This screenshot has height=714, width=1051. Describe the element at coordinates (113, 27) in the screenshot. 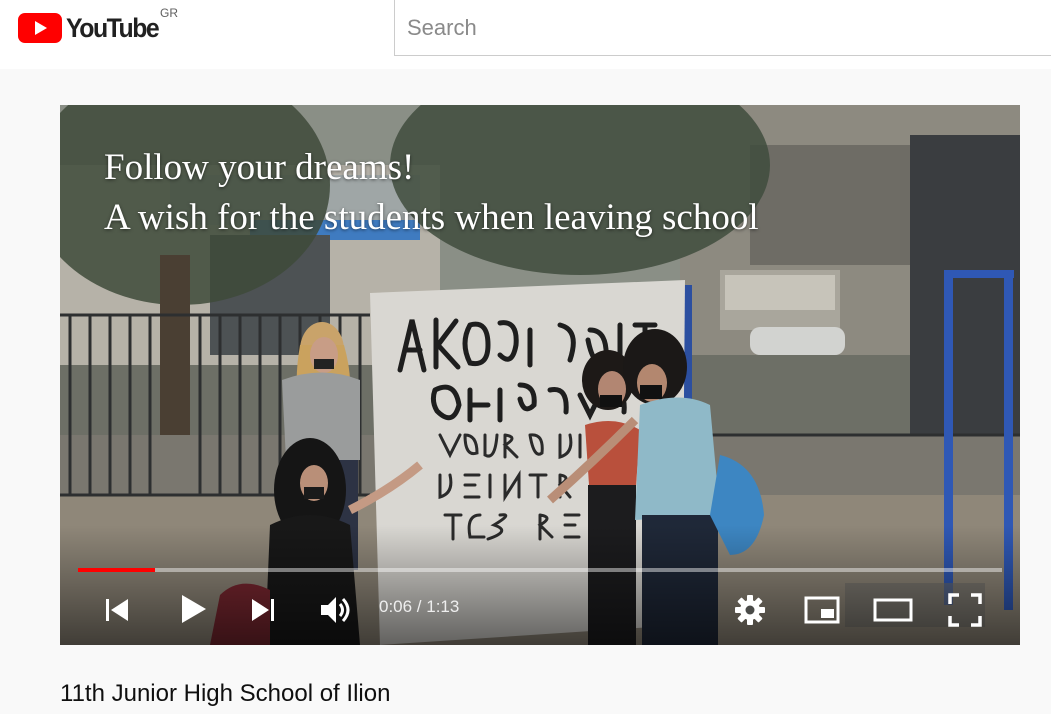

I see `logo-wordmark: YouTube` at that location.